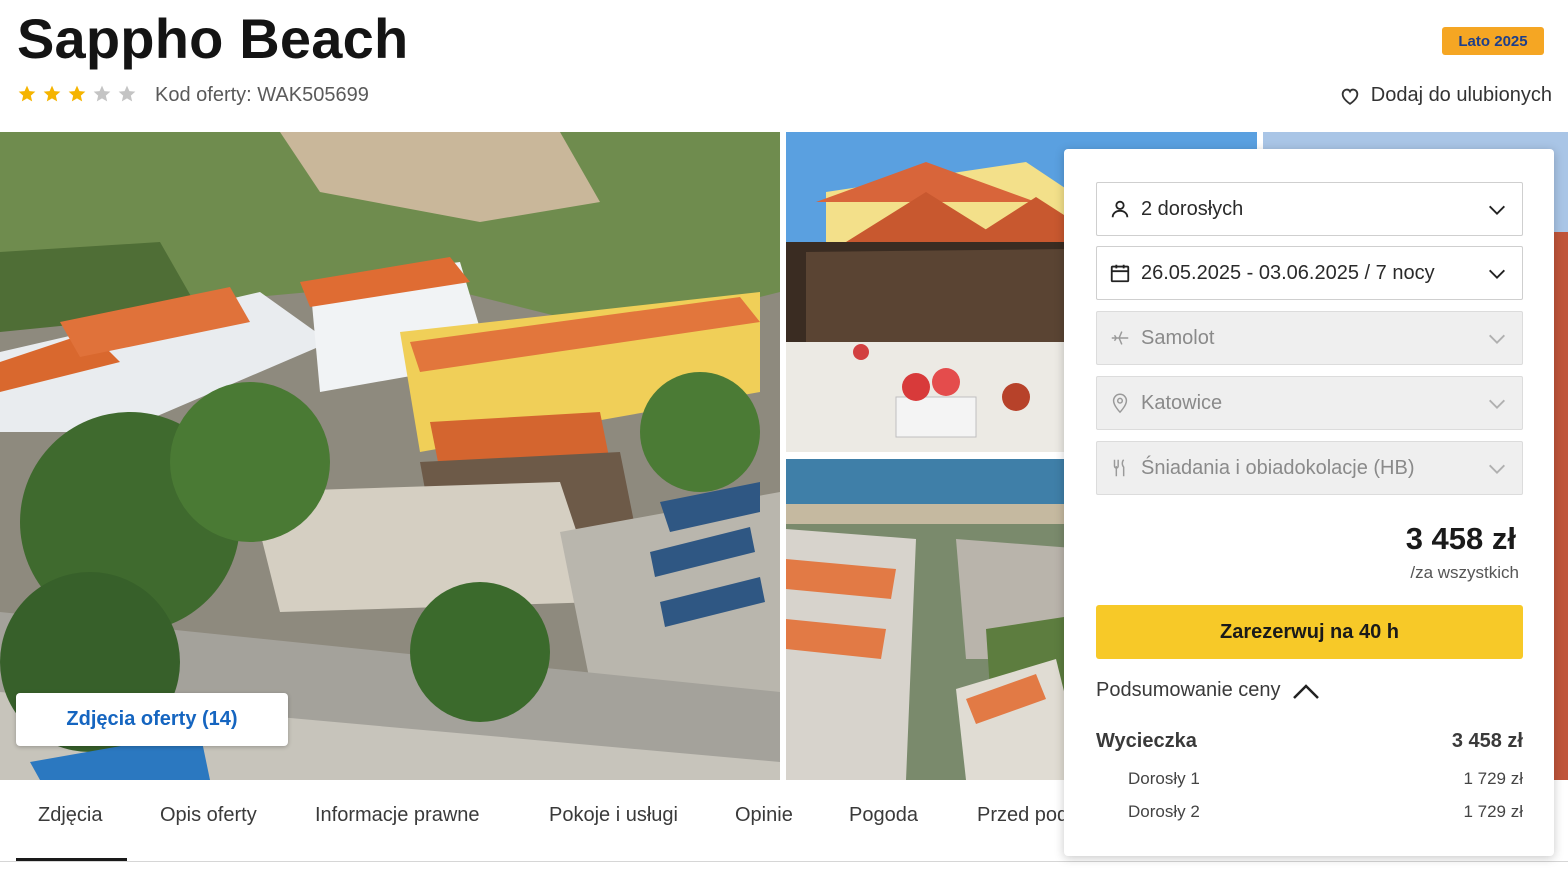 The width and height of the screenshot is (1568, 872). I want to click on tab-before-trip: Przed pod, so click(1022, 815).